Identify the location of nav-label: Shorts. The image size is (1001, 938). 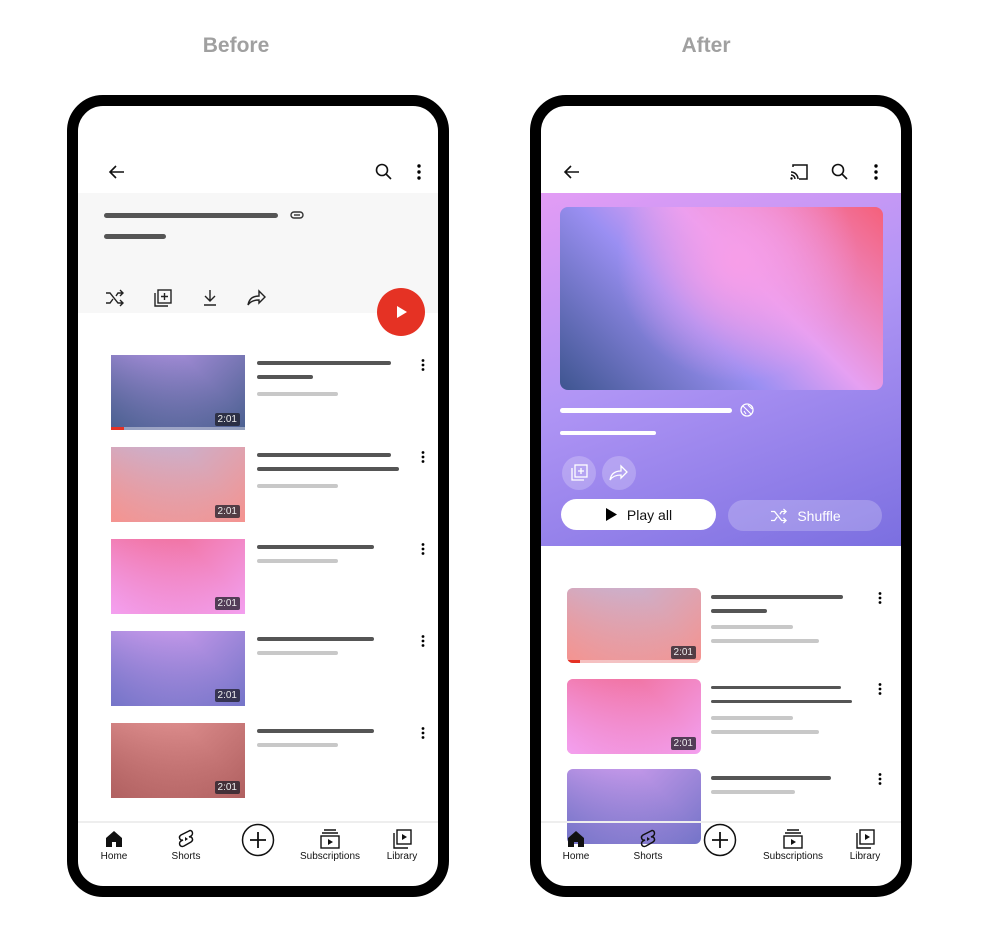
(648, 856).